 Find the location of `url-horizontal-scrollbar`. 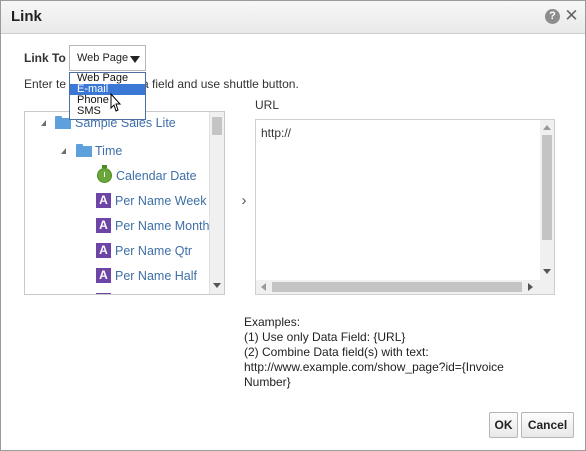

url-horizontal-scrollbar is located at coordinates (405, 287).